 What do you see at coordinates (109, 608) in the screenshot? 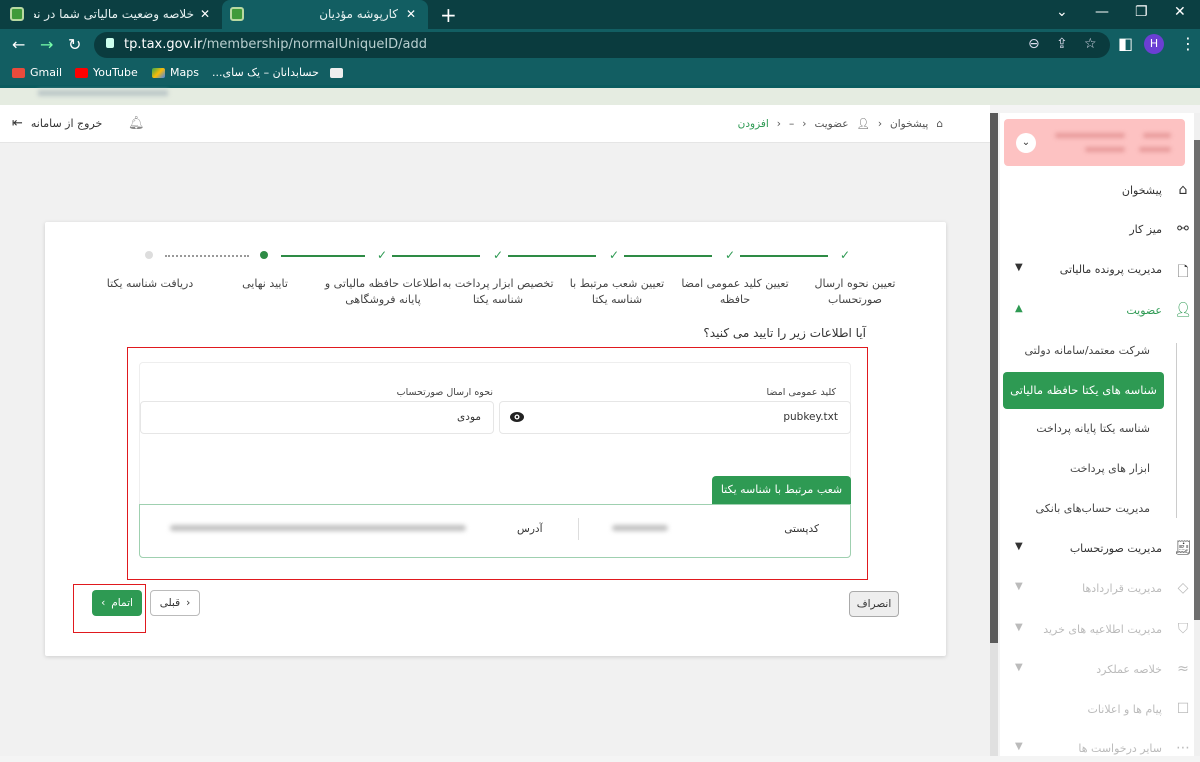
I see `highlight-box-finish` at bounding box center [109, 608].